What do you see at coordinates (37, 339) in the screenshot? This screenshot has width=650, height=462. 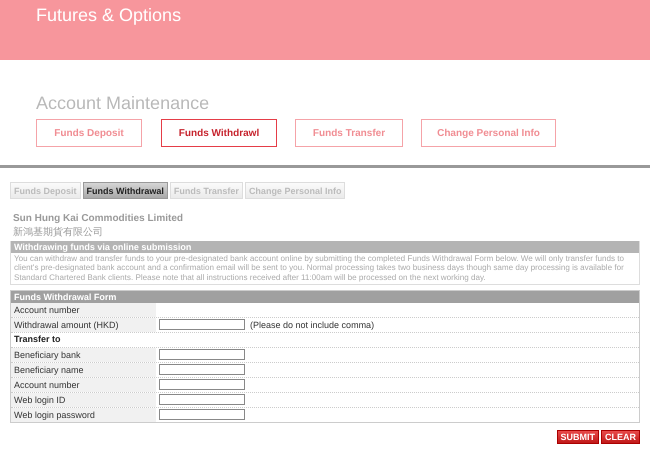 I see `section-label: Transfer to` at bounding box center [37, 339].